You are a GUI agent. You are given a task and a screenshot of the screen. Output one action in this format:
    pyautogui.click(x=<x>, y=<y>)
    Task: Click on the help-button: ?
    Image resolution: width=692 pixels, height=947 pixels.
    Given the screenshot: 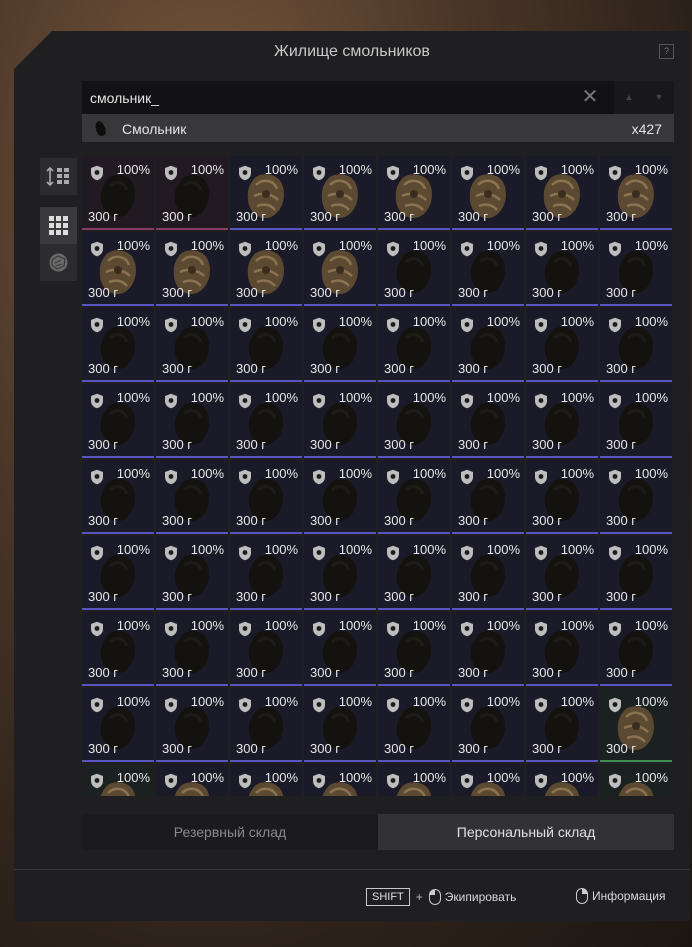 What is the action you would take?
    pyautogui.click(x=666, y=51)
    